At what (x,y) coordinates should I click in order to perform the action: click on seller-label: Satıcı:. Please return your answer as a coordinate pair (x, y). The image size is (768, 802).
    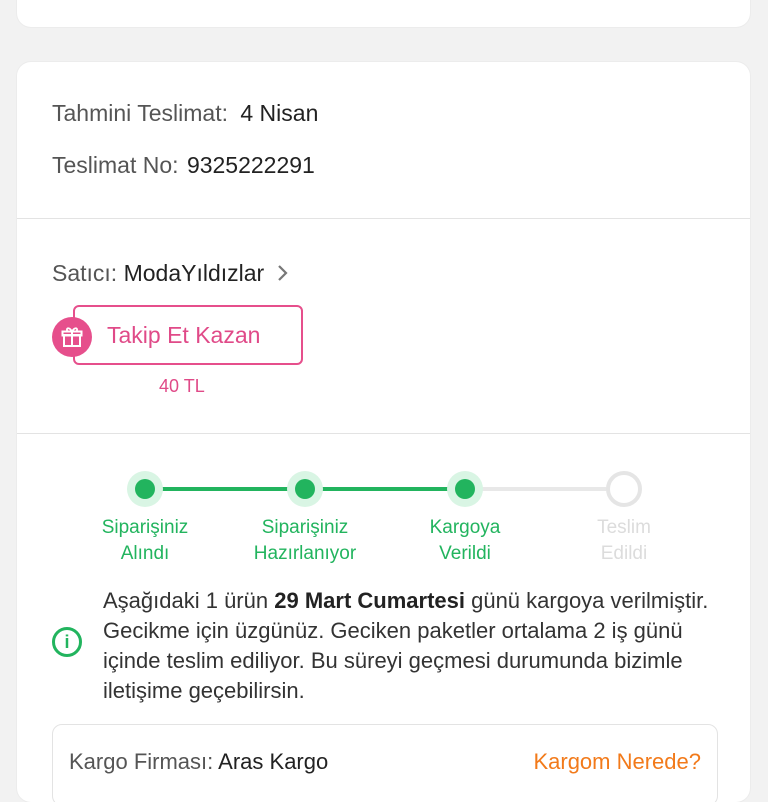
    Looking at the image, I should click on (85, 273).